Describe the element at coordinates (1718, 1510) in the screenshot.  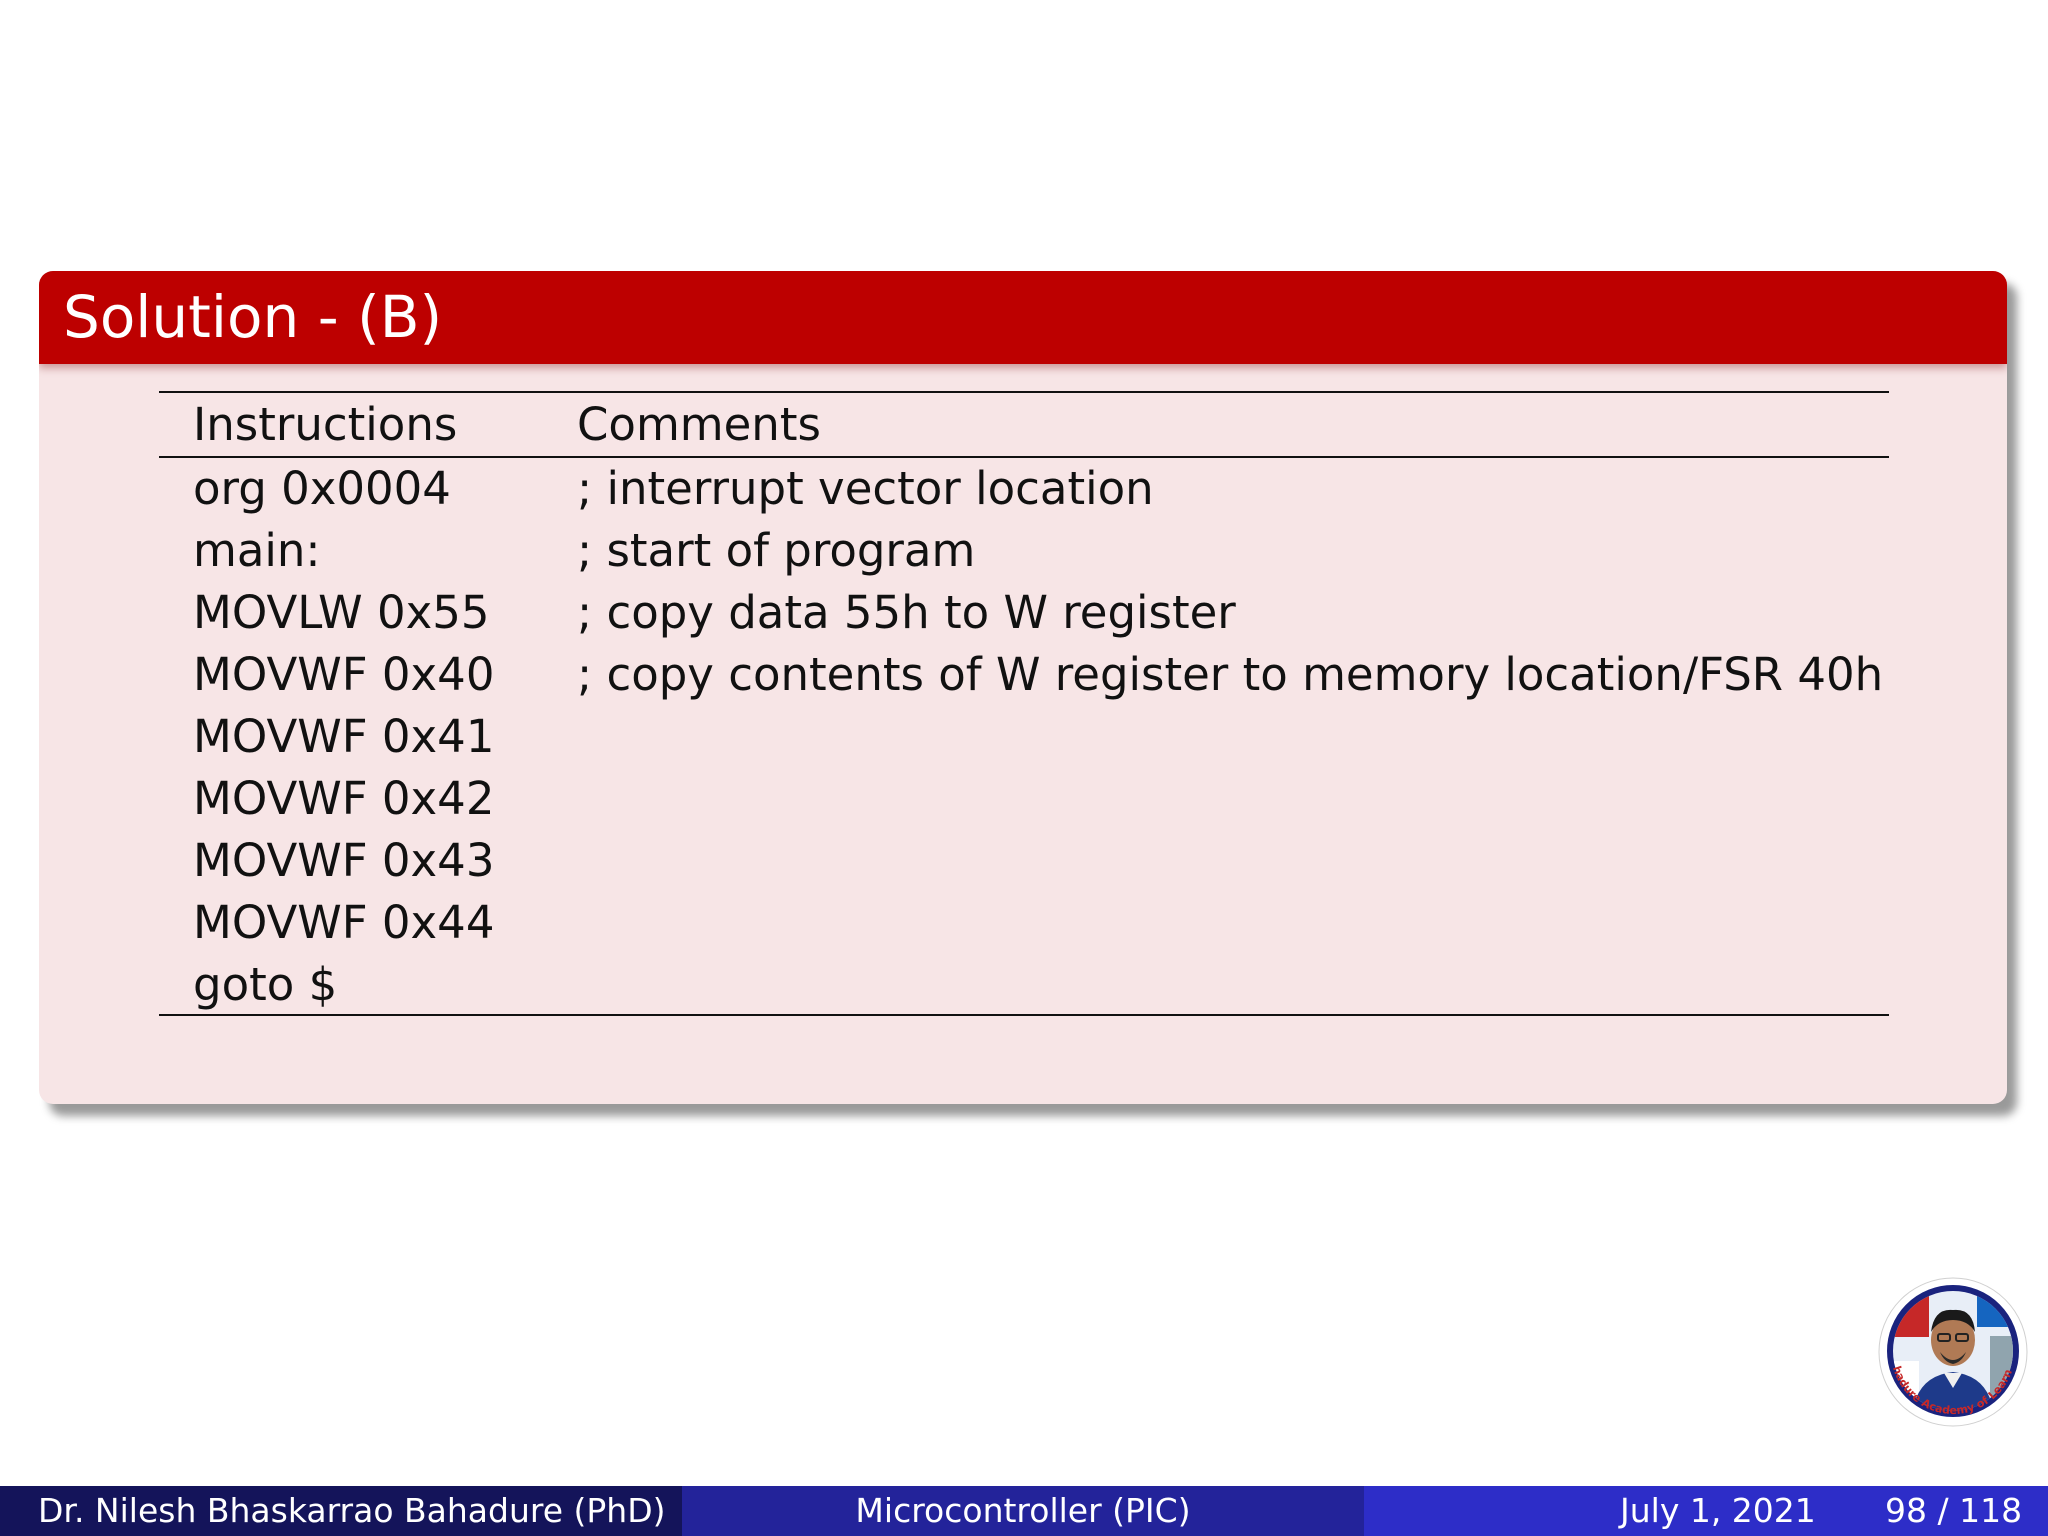
I see `footer-date: July 1, 2021` at that location.